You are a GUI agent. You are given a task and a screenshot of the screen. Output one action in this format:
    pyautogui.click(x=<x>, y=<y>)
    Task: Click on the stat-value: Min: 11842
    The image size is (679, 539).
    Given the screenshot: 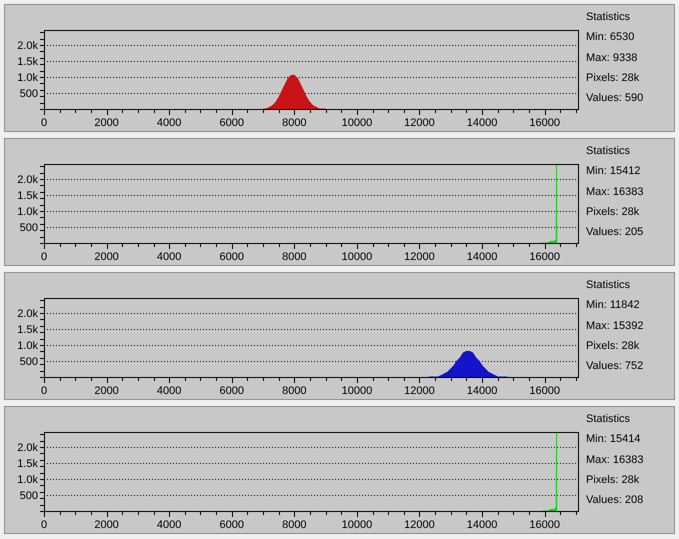 What is the action you would take?
    pyautogui.click(x=613, y=306)
    